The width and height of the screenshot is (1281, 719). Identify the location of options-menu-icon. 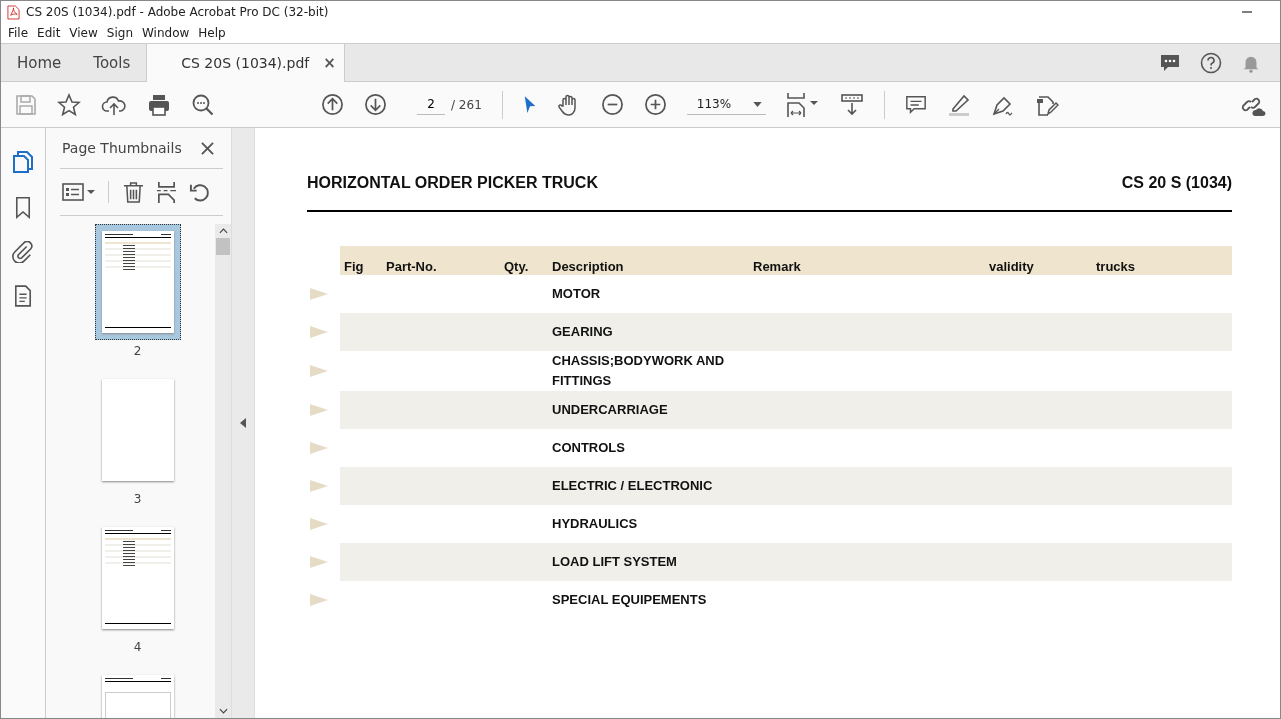
(79, 192).